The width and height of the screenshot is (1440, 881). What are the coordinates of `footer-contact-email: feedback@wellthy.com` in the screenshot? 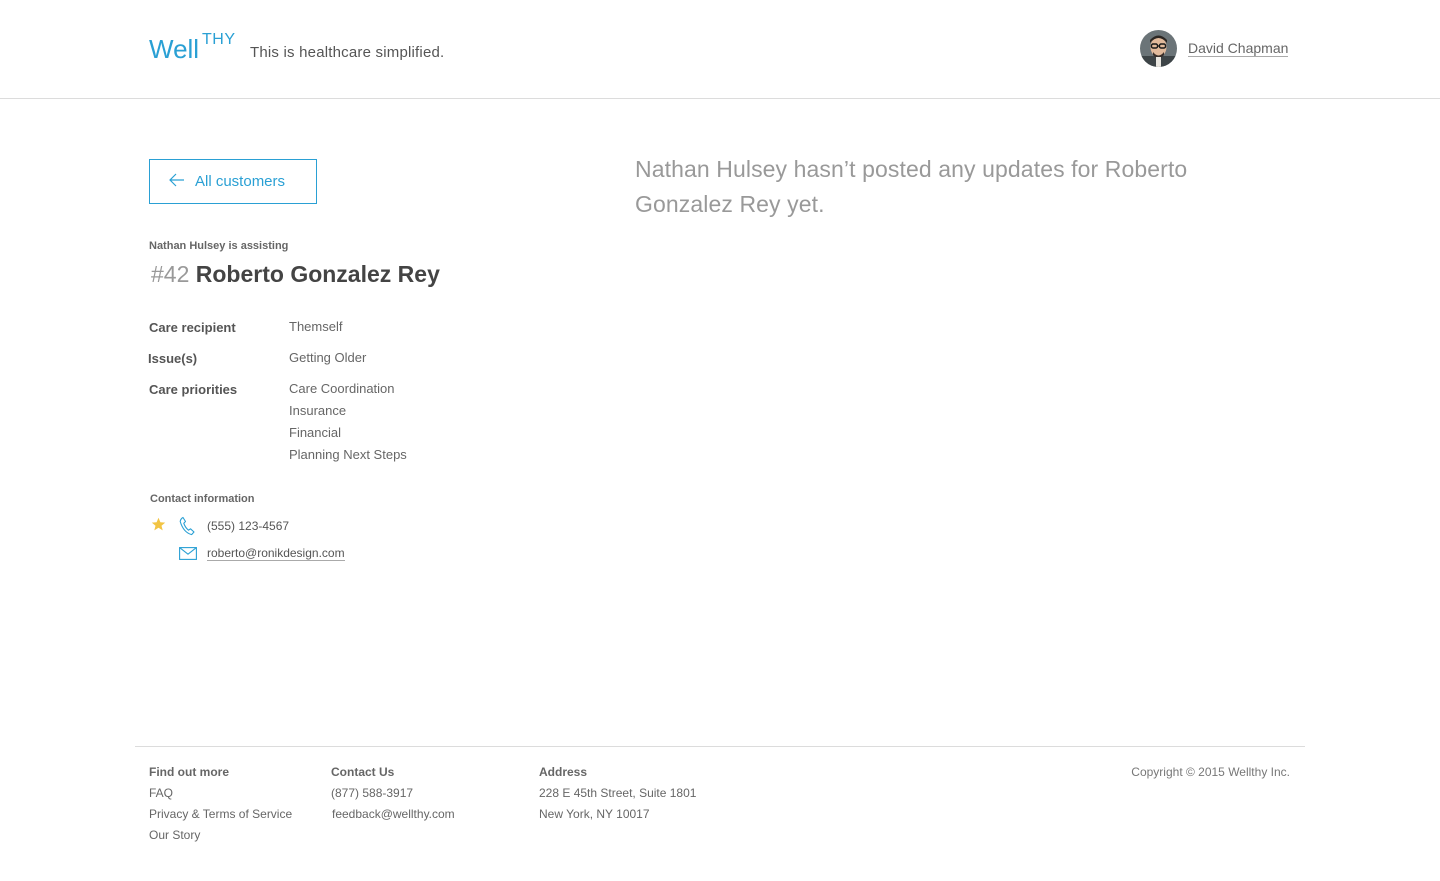 It's located at (393, 814).